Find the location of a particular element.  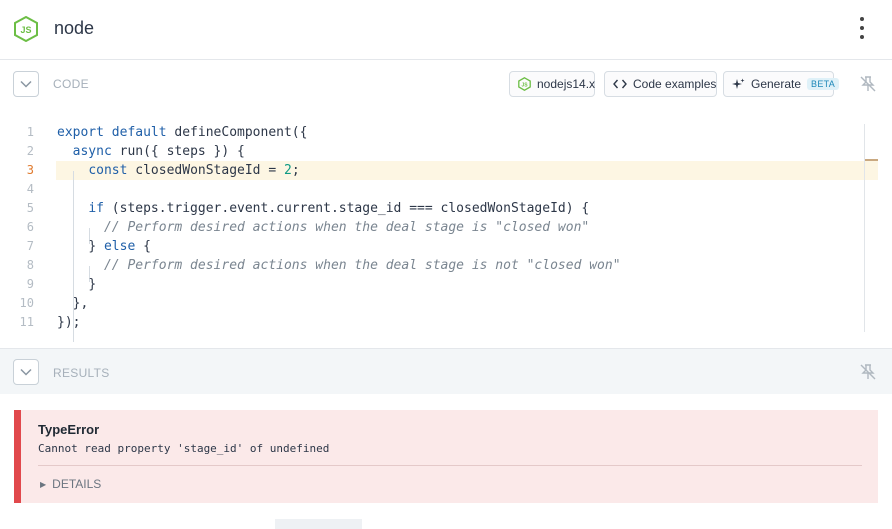

runtime-label: nodejs14.x is located at coordinates (566, 84).